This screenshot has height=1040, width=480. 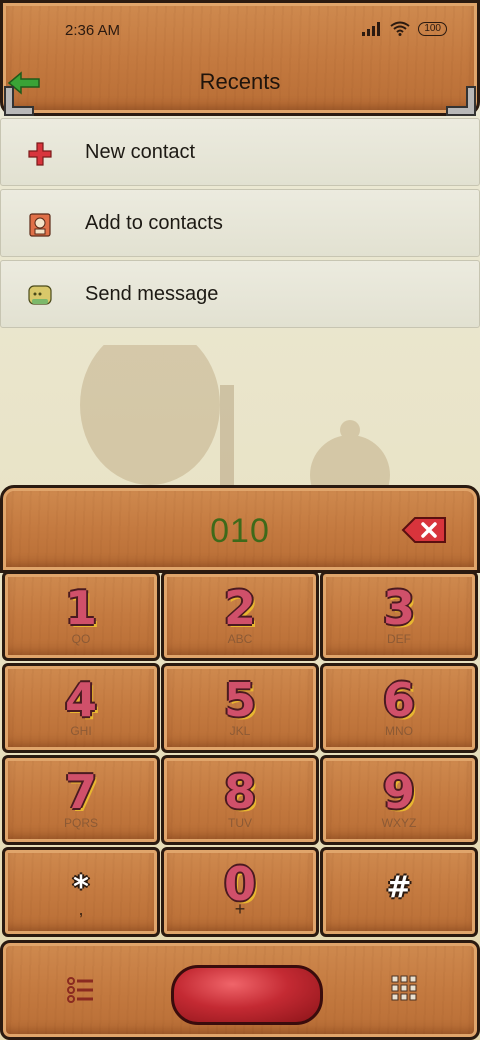 I want to click on backspace-icon, so click(x=424, y=530).